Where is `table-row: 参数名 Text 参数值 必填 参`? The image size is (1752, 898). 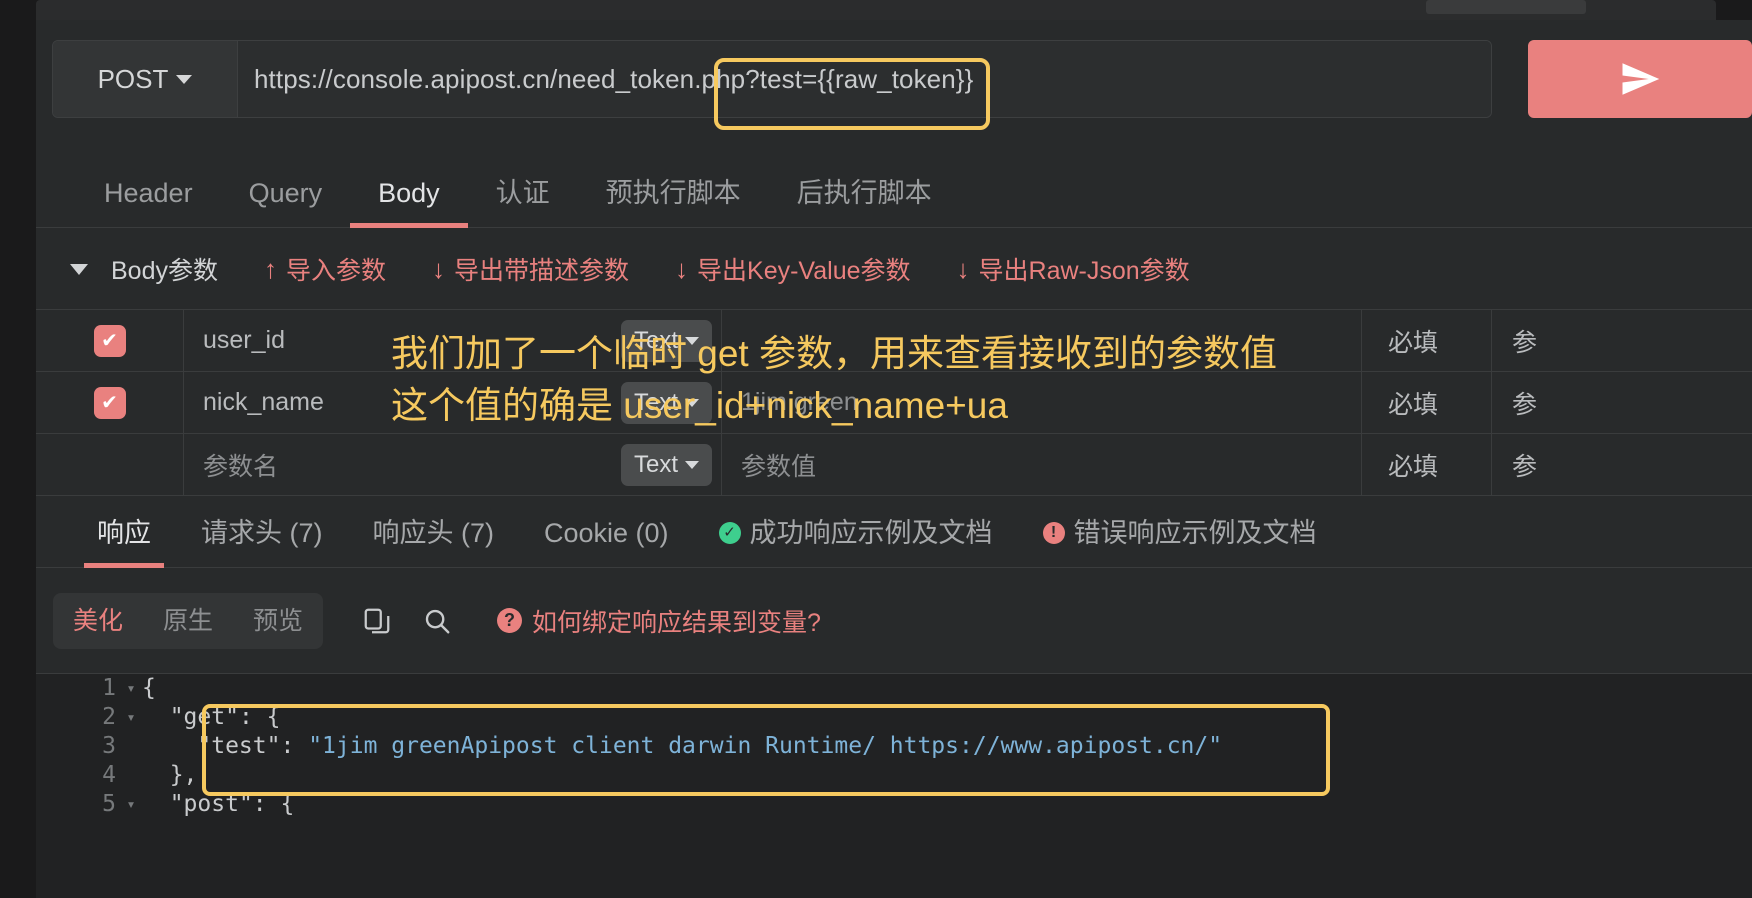 table-row: 参数名 Text 参数值 必填 参 is located at coordinates (894, 464).